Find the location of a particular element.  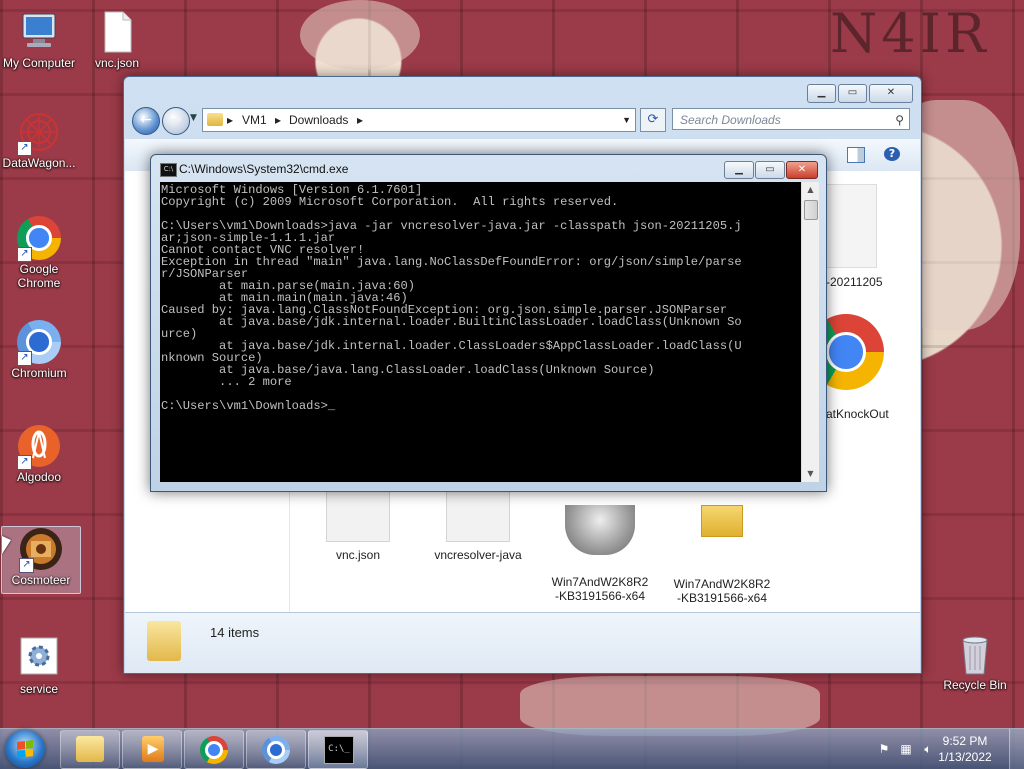

forward-button: → is located at coordinates (176, 121).